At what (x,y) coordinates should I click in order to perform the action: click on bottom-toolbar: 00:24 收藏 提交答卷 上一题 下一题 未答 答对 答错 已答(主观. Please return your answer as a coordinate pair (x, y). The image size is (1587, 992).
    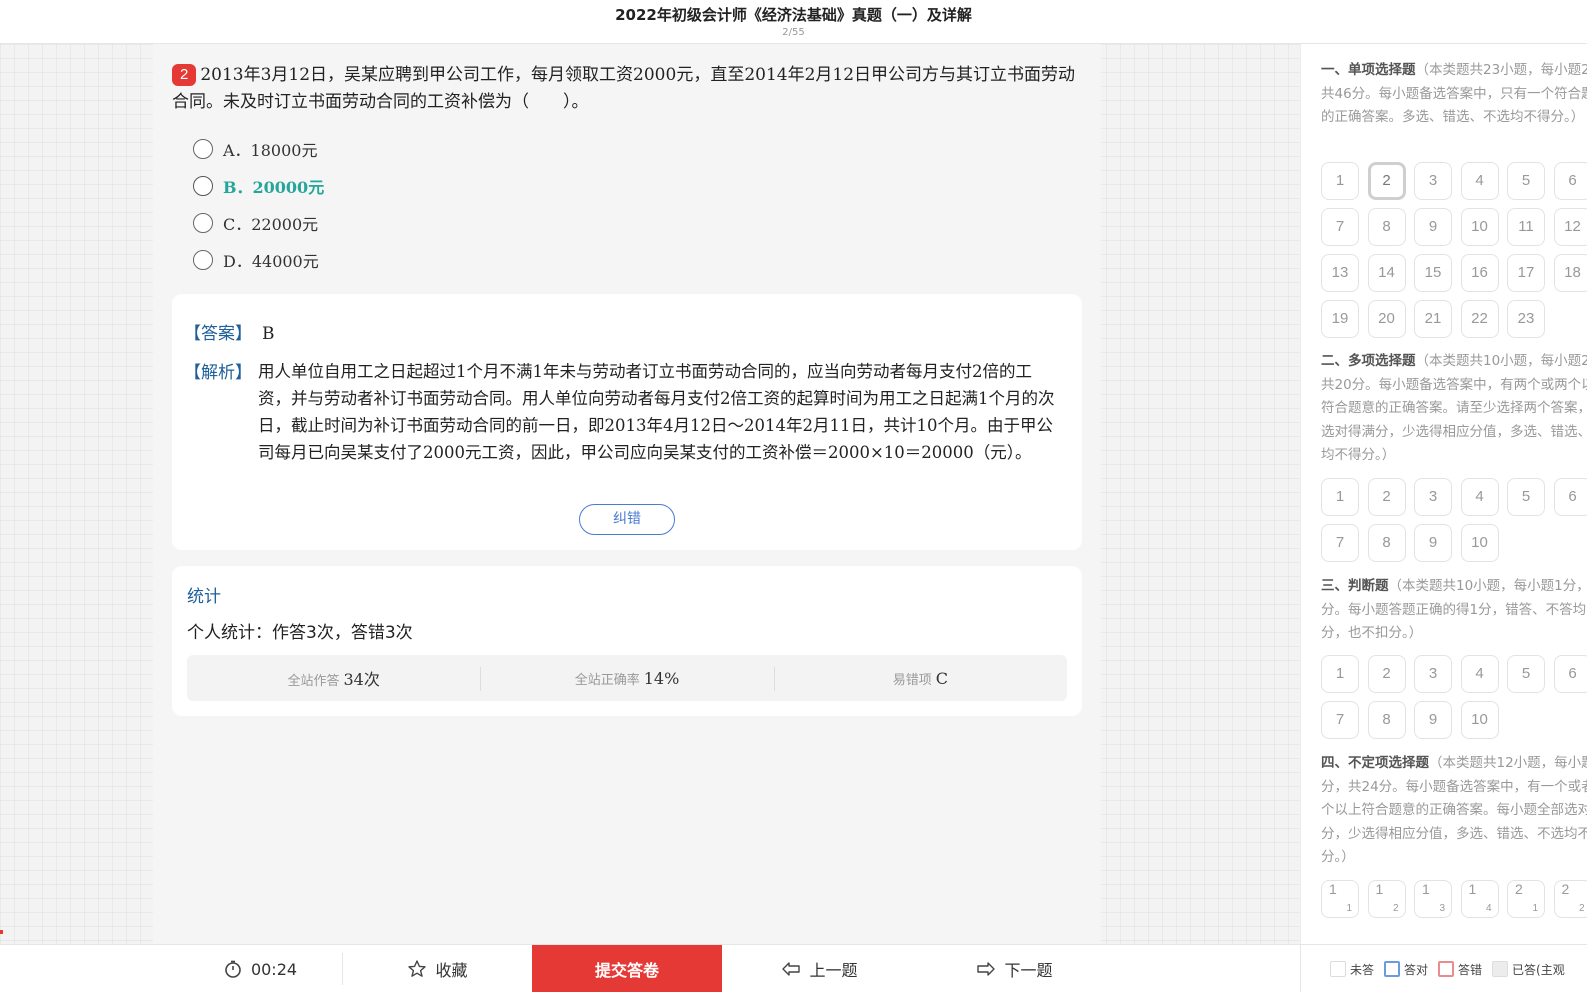
    Looking at the image, I should click on (793, 968).